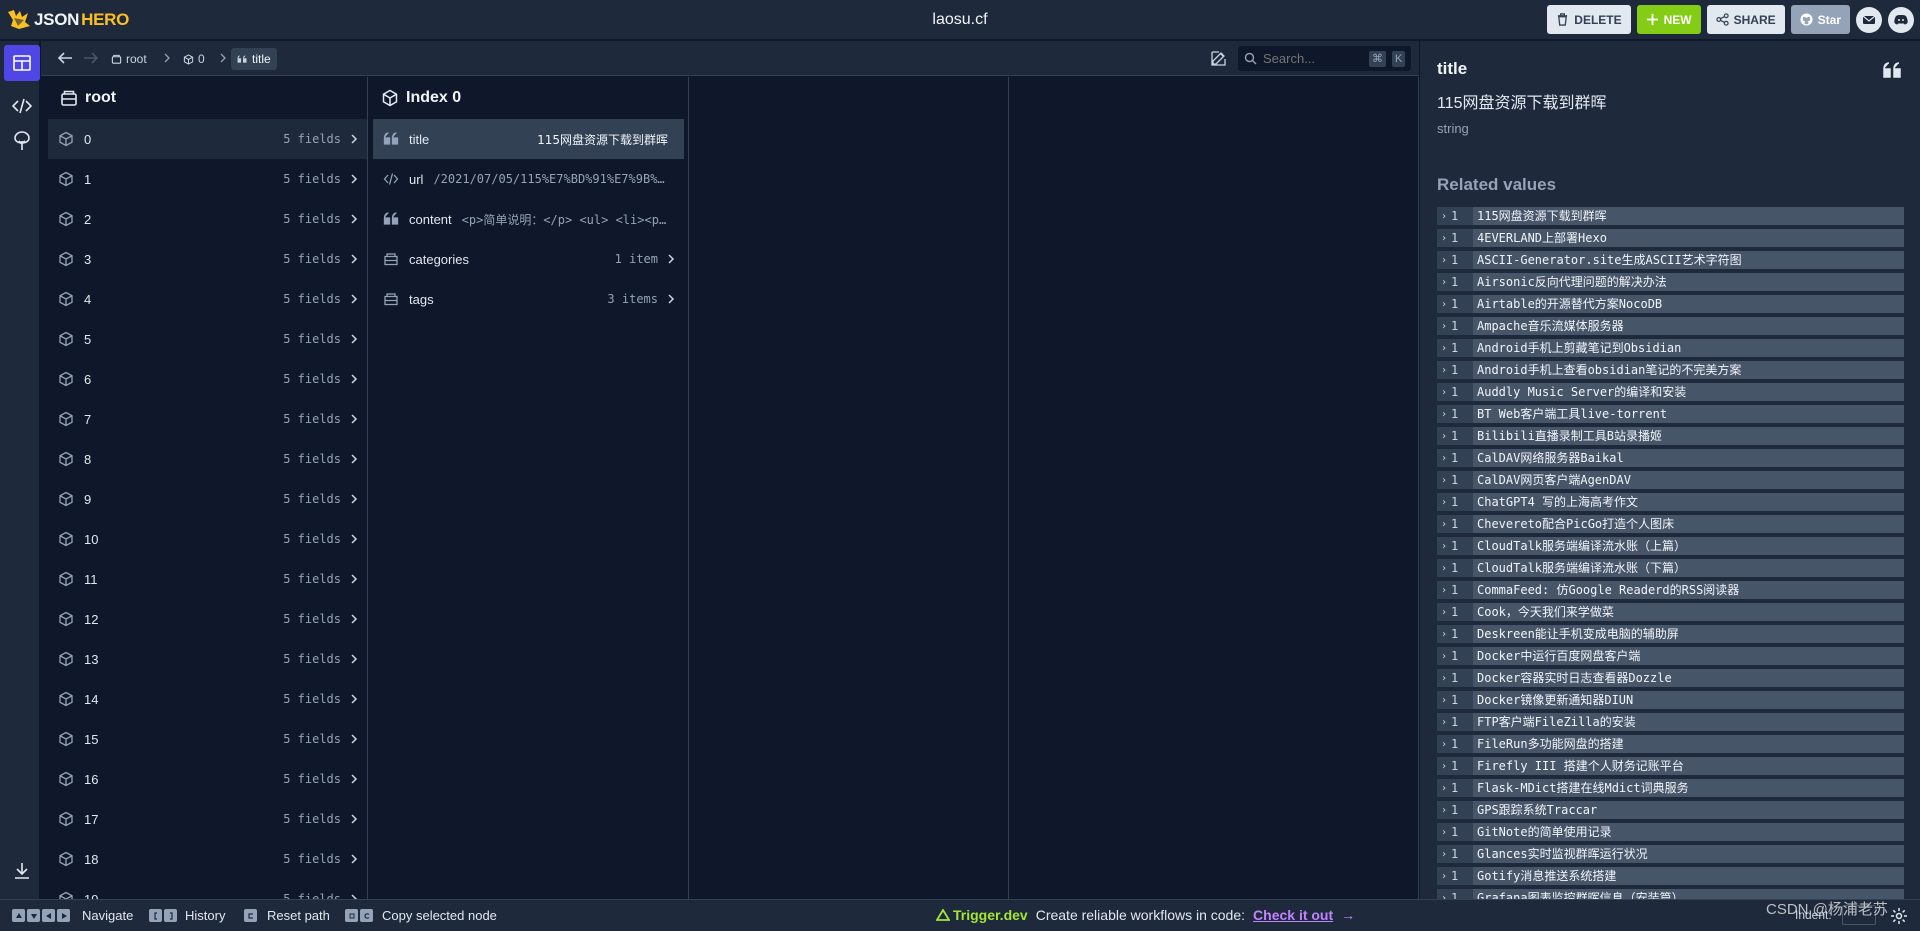 Image resolution: width=1920 pixels, height=931 pixels. I want to click on related-value-item: › 1 CommaFeed: 仿Google Readerd的RSS阅读器, so click(1670, 590).